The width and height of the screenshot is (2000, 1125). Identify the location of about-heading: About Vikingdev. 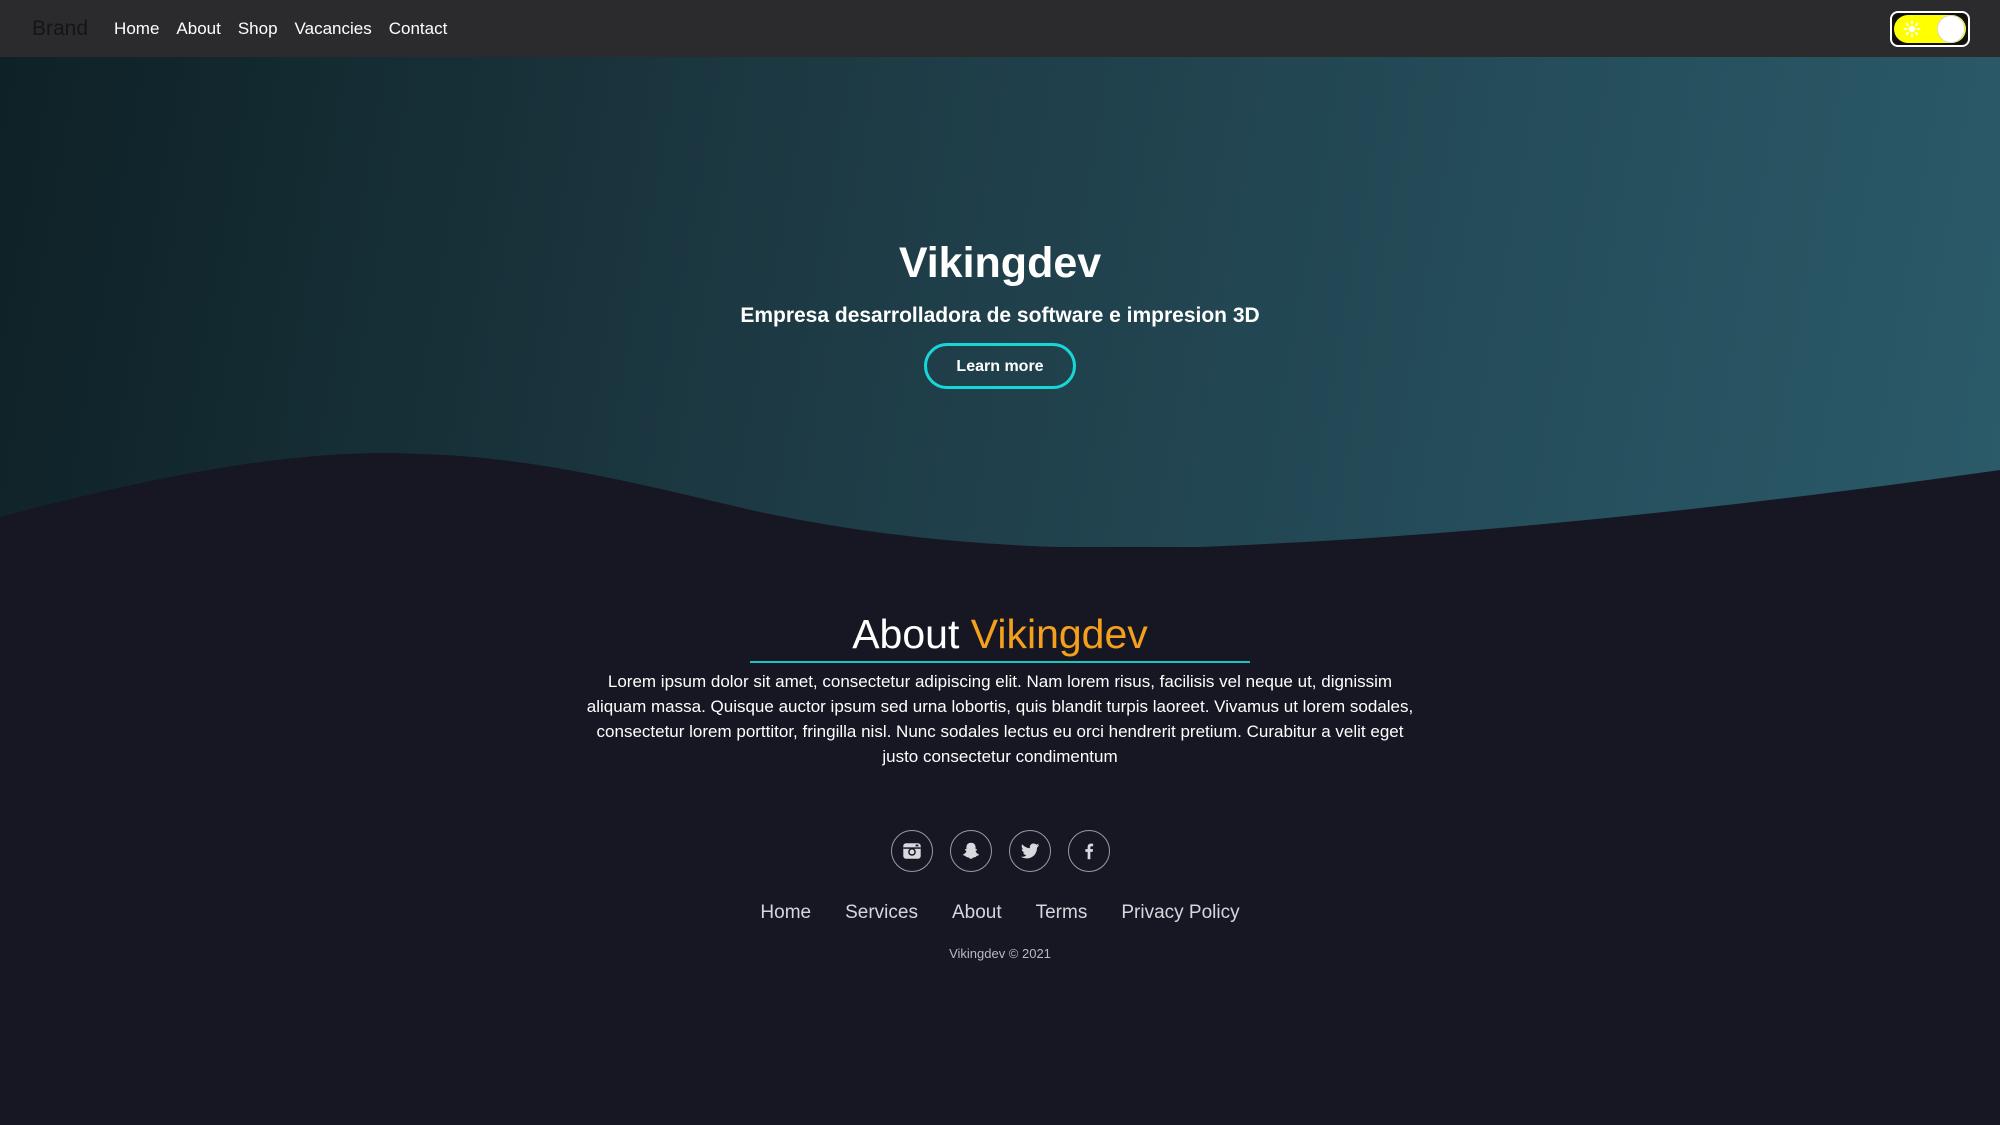
(1000, 634).